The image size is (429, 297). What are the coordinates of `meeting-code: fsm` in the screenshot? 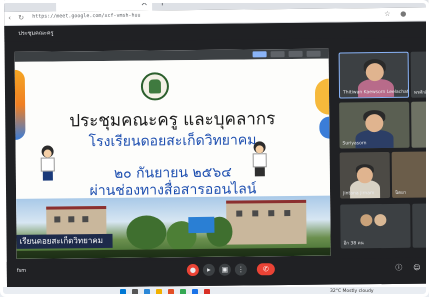 It's located at (21, 270).